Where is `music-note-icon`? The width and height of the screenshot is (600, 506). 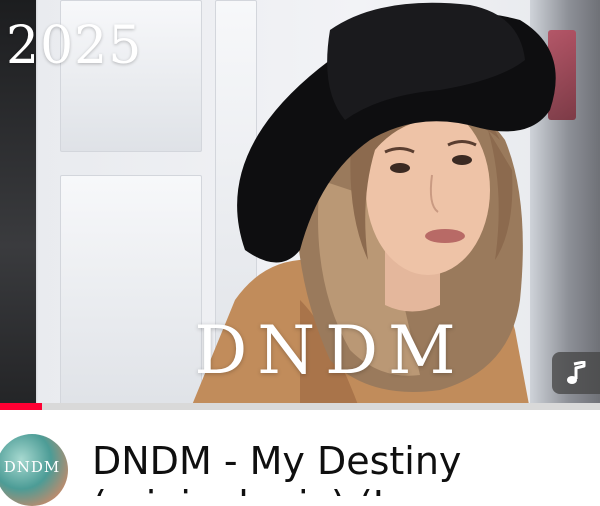 music-note-icon is located at coordinates (576, 372).